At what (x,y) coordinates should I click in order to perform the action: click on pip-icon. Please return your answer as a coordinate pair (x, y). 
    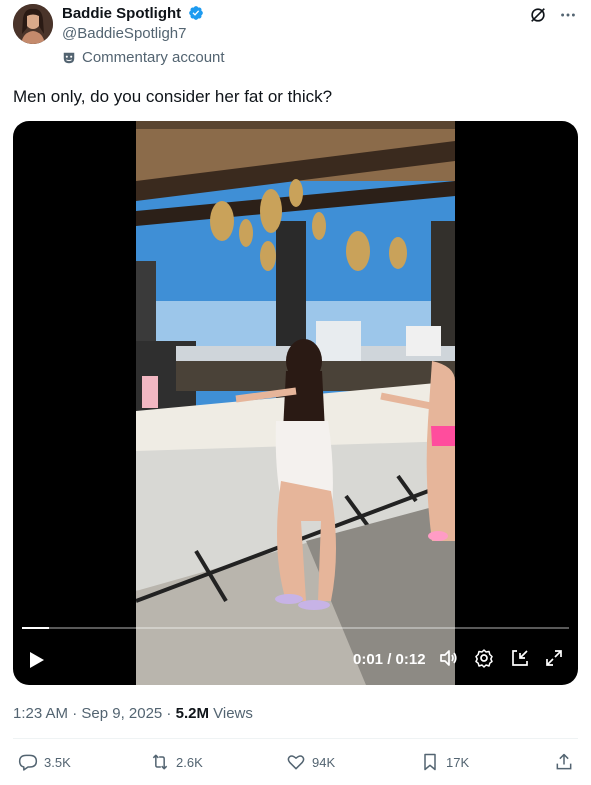
    Looking at the image, I should click on (520, 658).